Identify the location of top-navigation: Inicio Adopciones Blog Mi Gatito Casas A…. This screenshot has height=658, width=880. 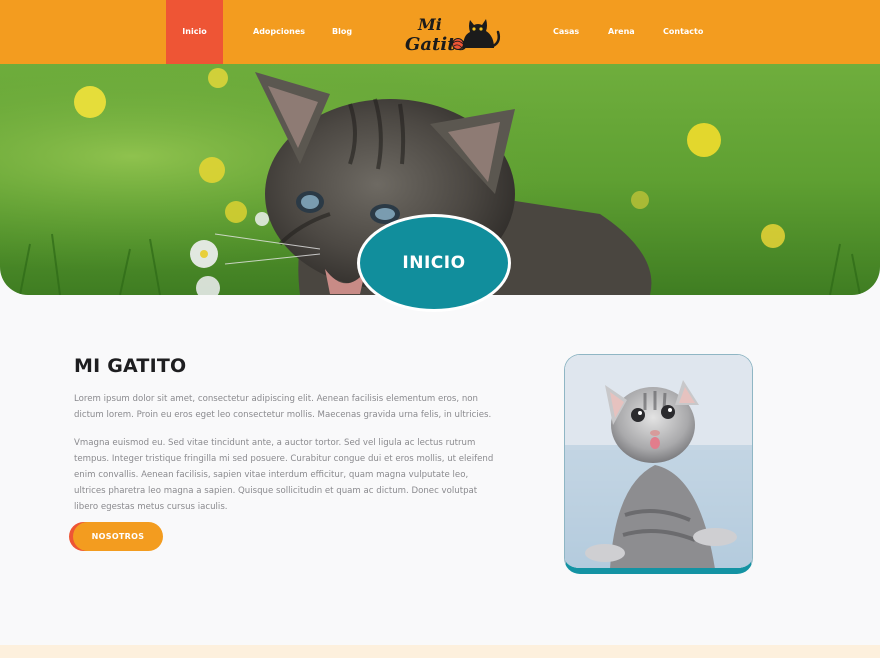
(440, 32).